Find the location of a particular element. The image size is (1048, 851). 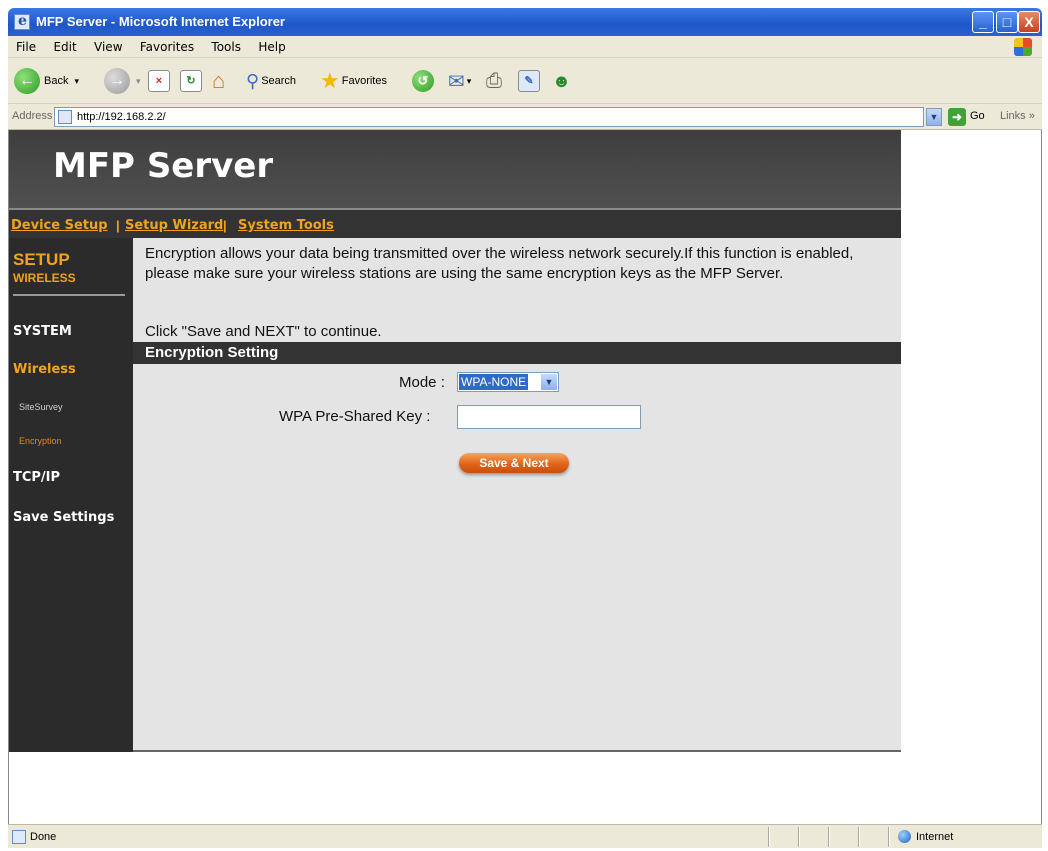

back-button: ← Back ▾ is located at coordinates (46, 81).